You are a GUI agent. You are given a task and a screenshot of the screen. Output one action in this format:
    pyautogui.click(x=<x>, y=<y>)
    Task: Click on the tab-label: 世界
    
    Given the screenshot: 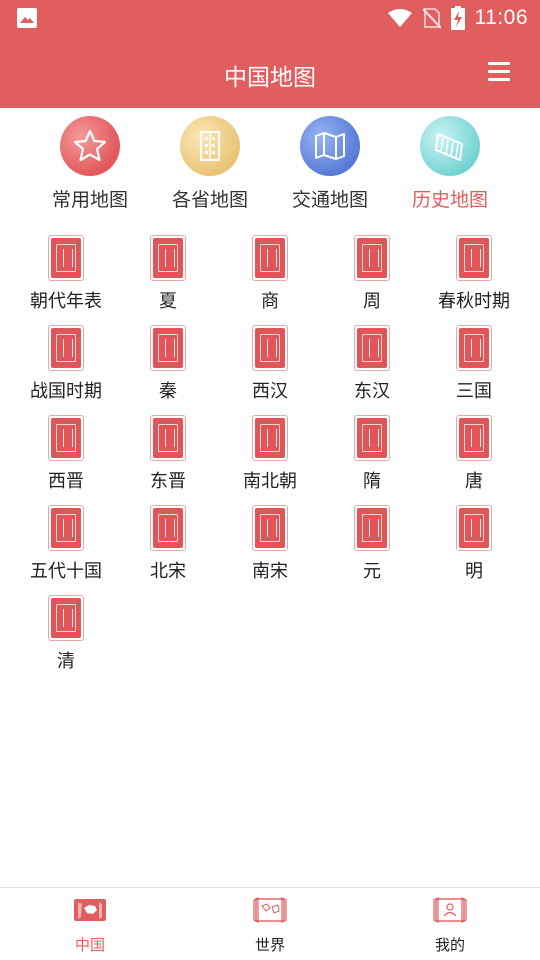 What is the action you would take?
    pyautogui.click(x=269, y=945)
    